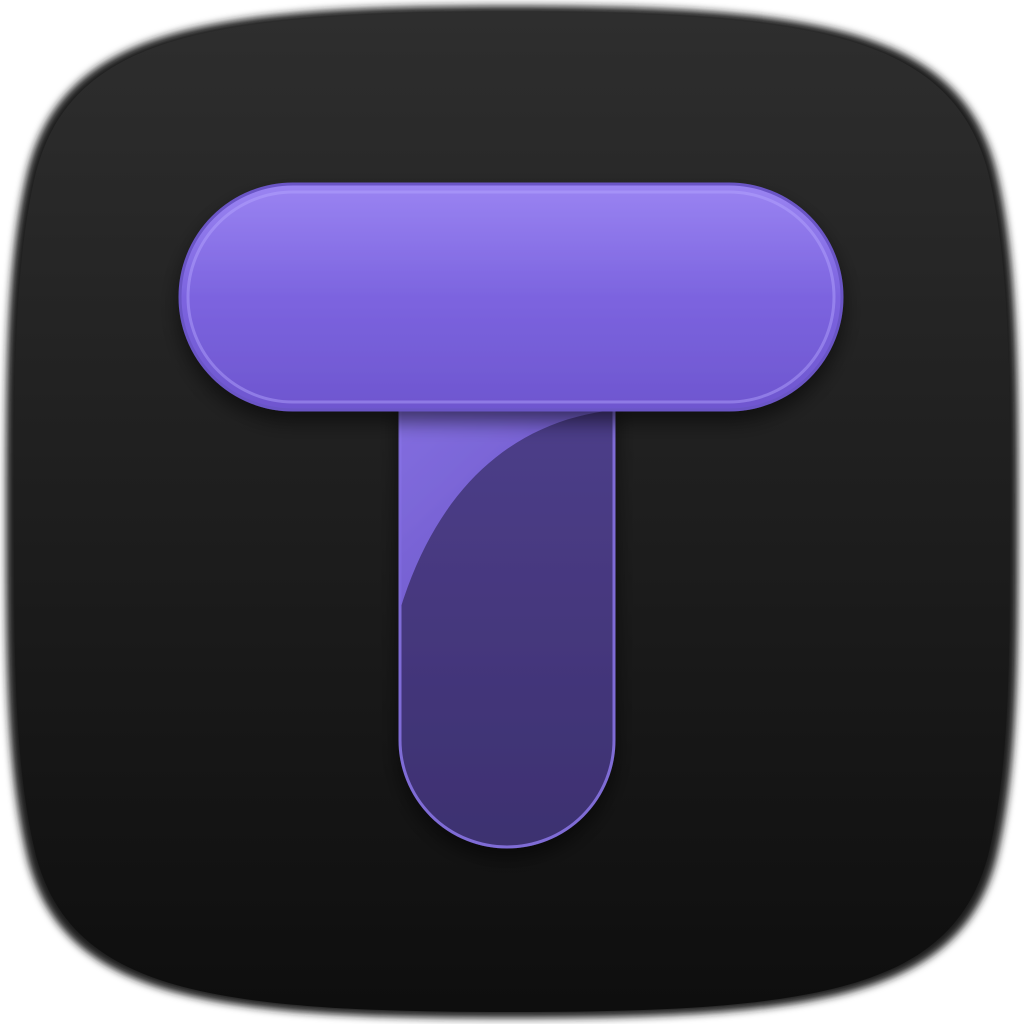 The width and height of the screenshot is (1024, 1024). What do you see at coordinates (507, 623) in the screenshot?
I see `t-stem` at bounding box center [507, 623].